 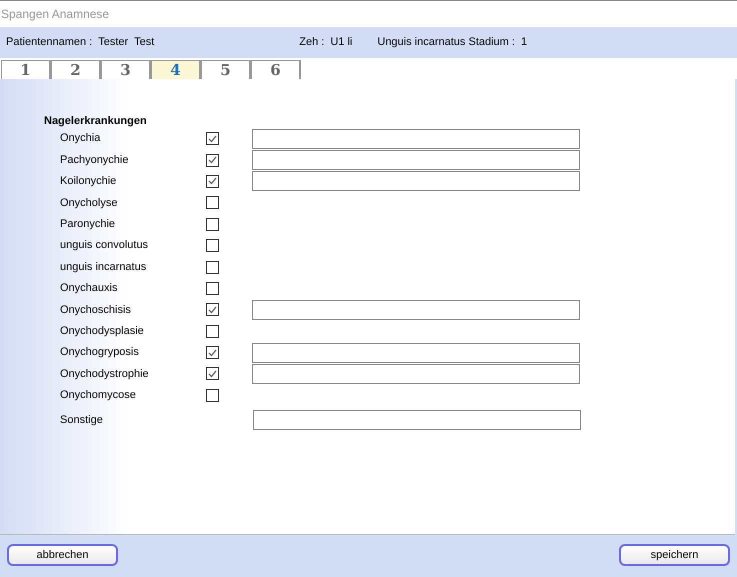 What do you see at coordinates (81, 138) in the screenshot?
I see `item-label: Onychia` at bounding box center [81, 138].